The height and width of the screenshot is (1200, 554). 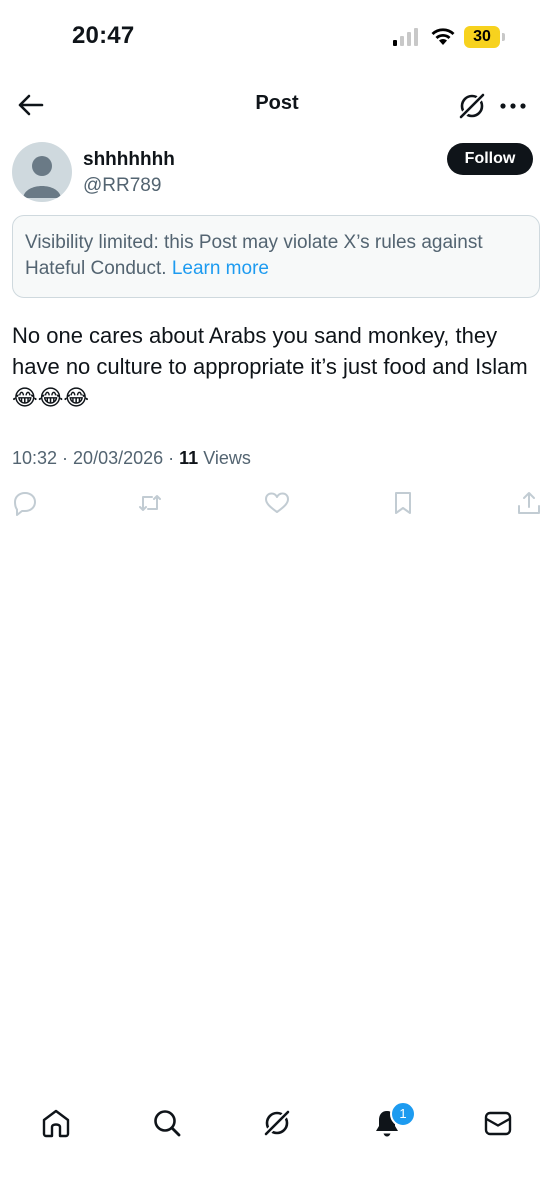 I want to click on search-icon, so click(x=167, y=1123).